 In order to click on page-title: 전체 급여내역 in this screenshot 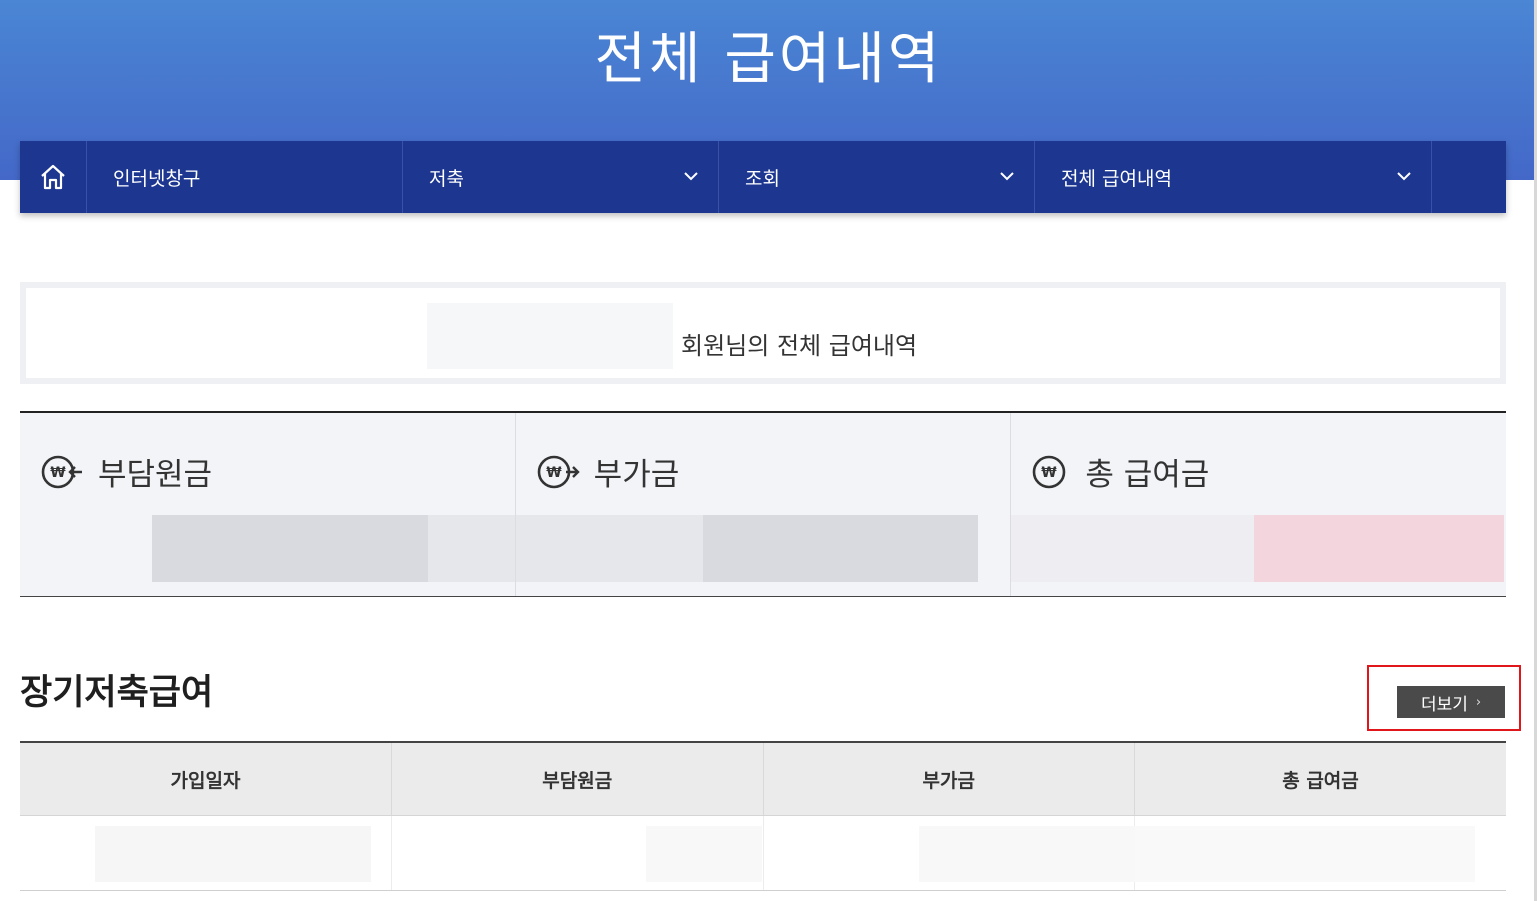, I will do `click(768, 59)`.